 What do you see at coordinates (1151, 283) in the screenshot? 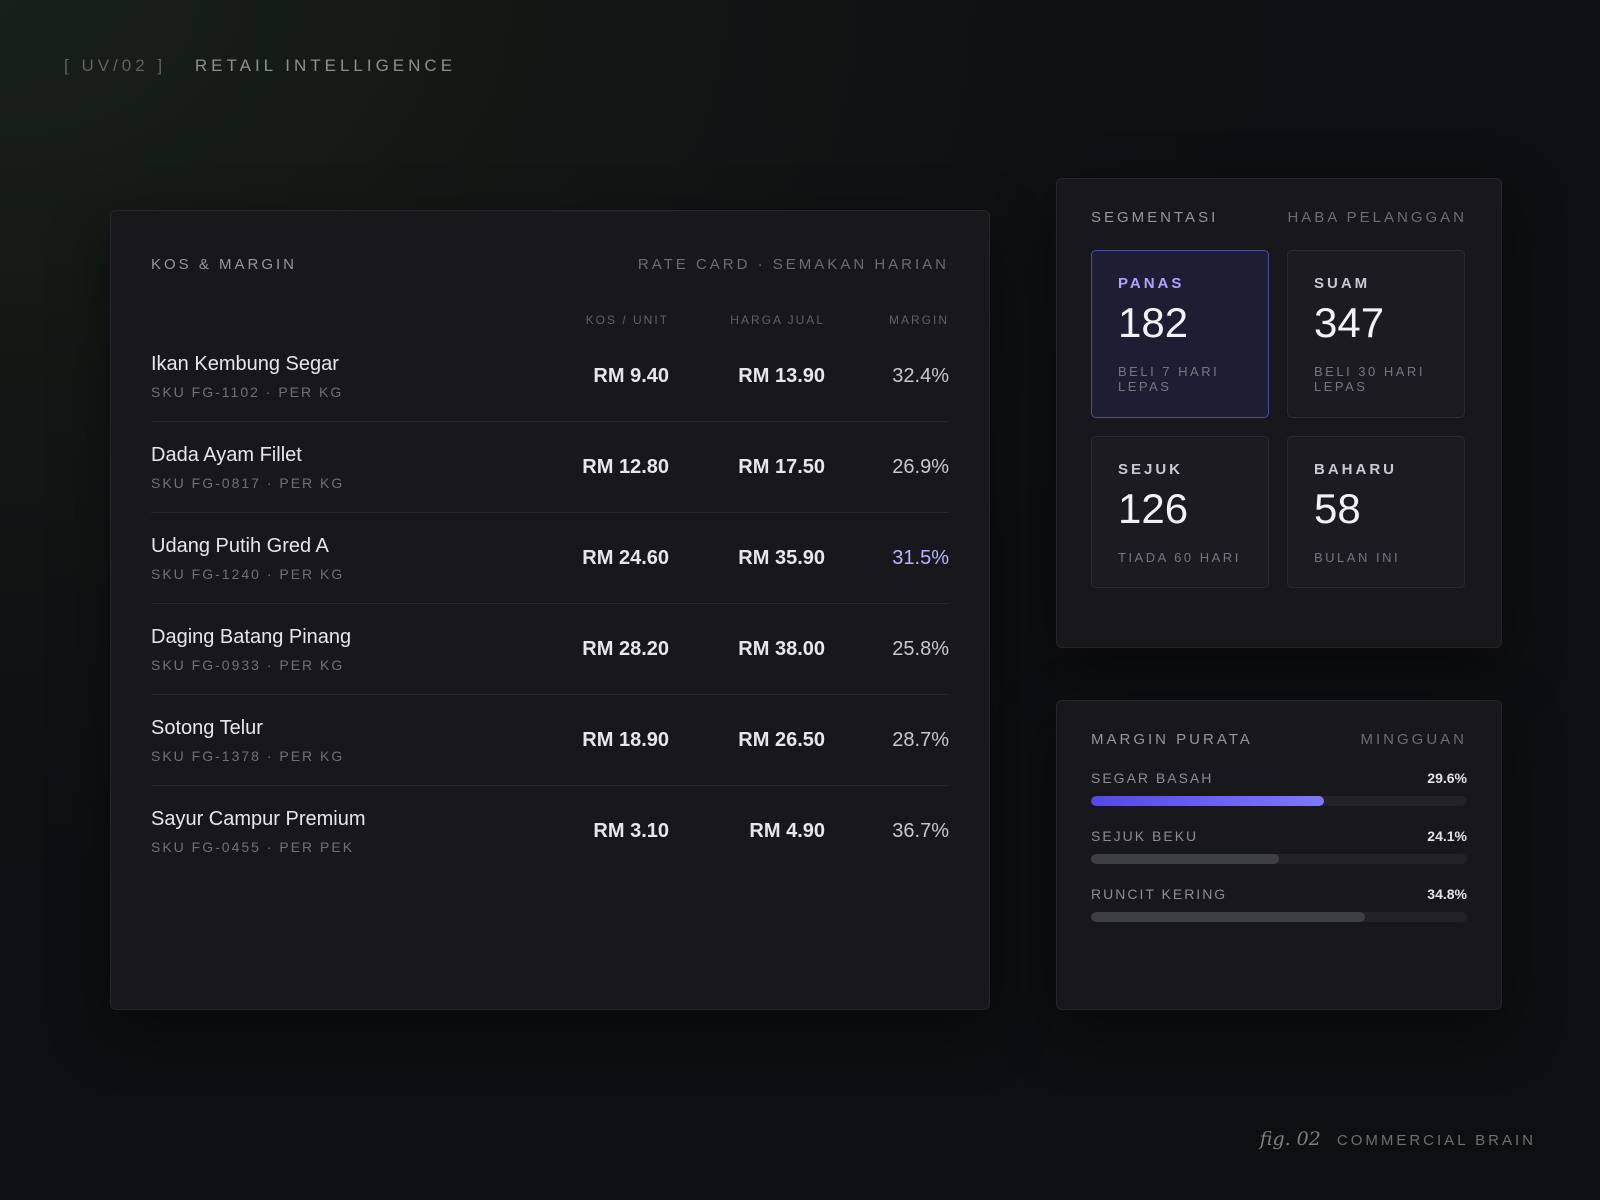
I see `segment-name: PANAS` at bounding box center [1151, 283].